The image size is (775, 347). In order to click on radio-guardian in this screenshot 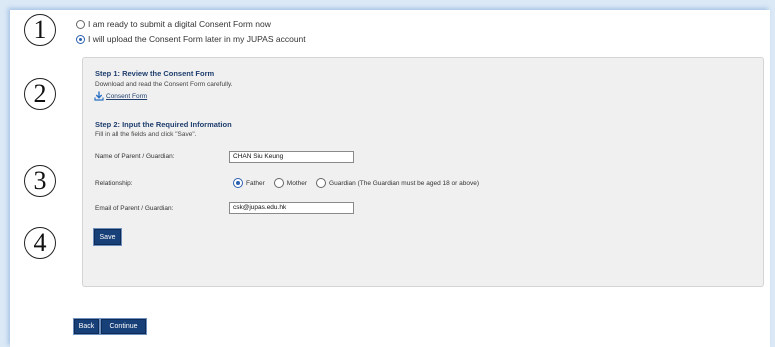, I will do `click(321, 183)`.